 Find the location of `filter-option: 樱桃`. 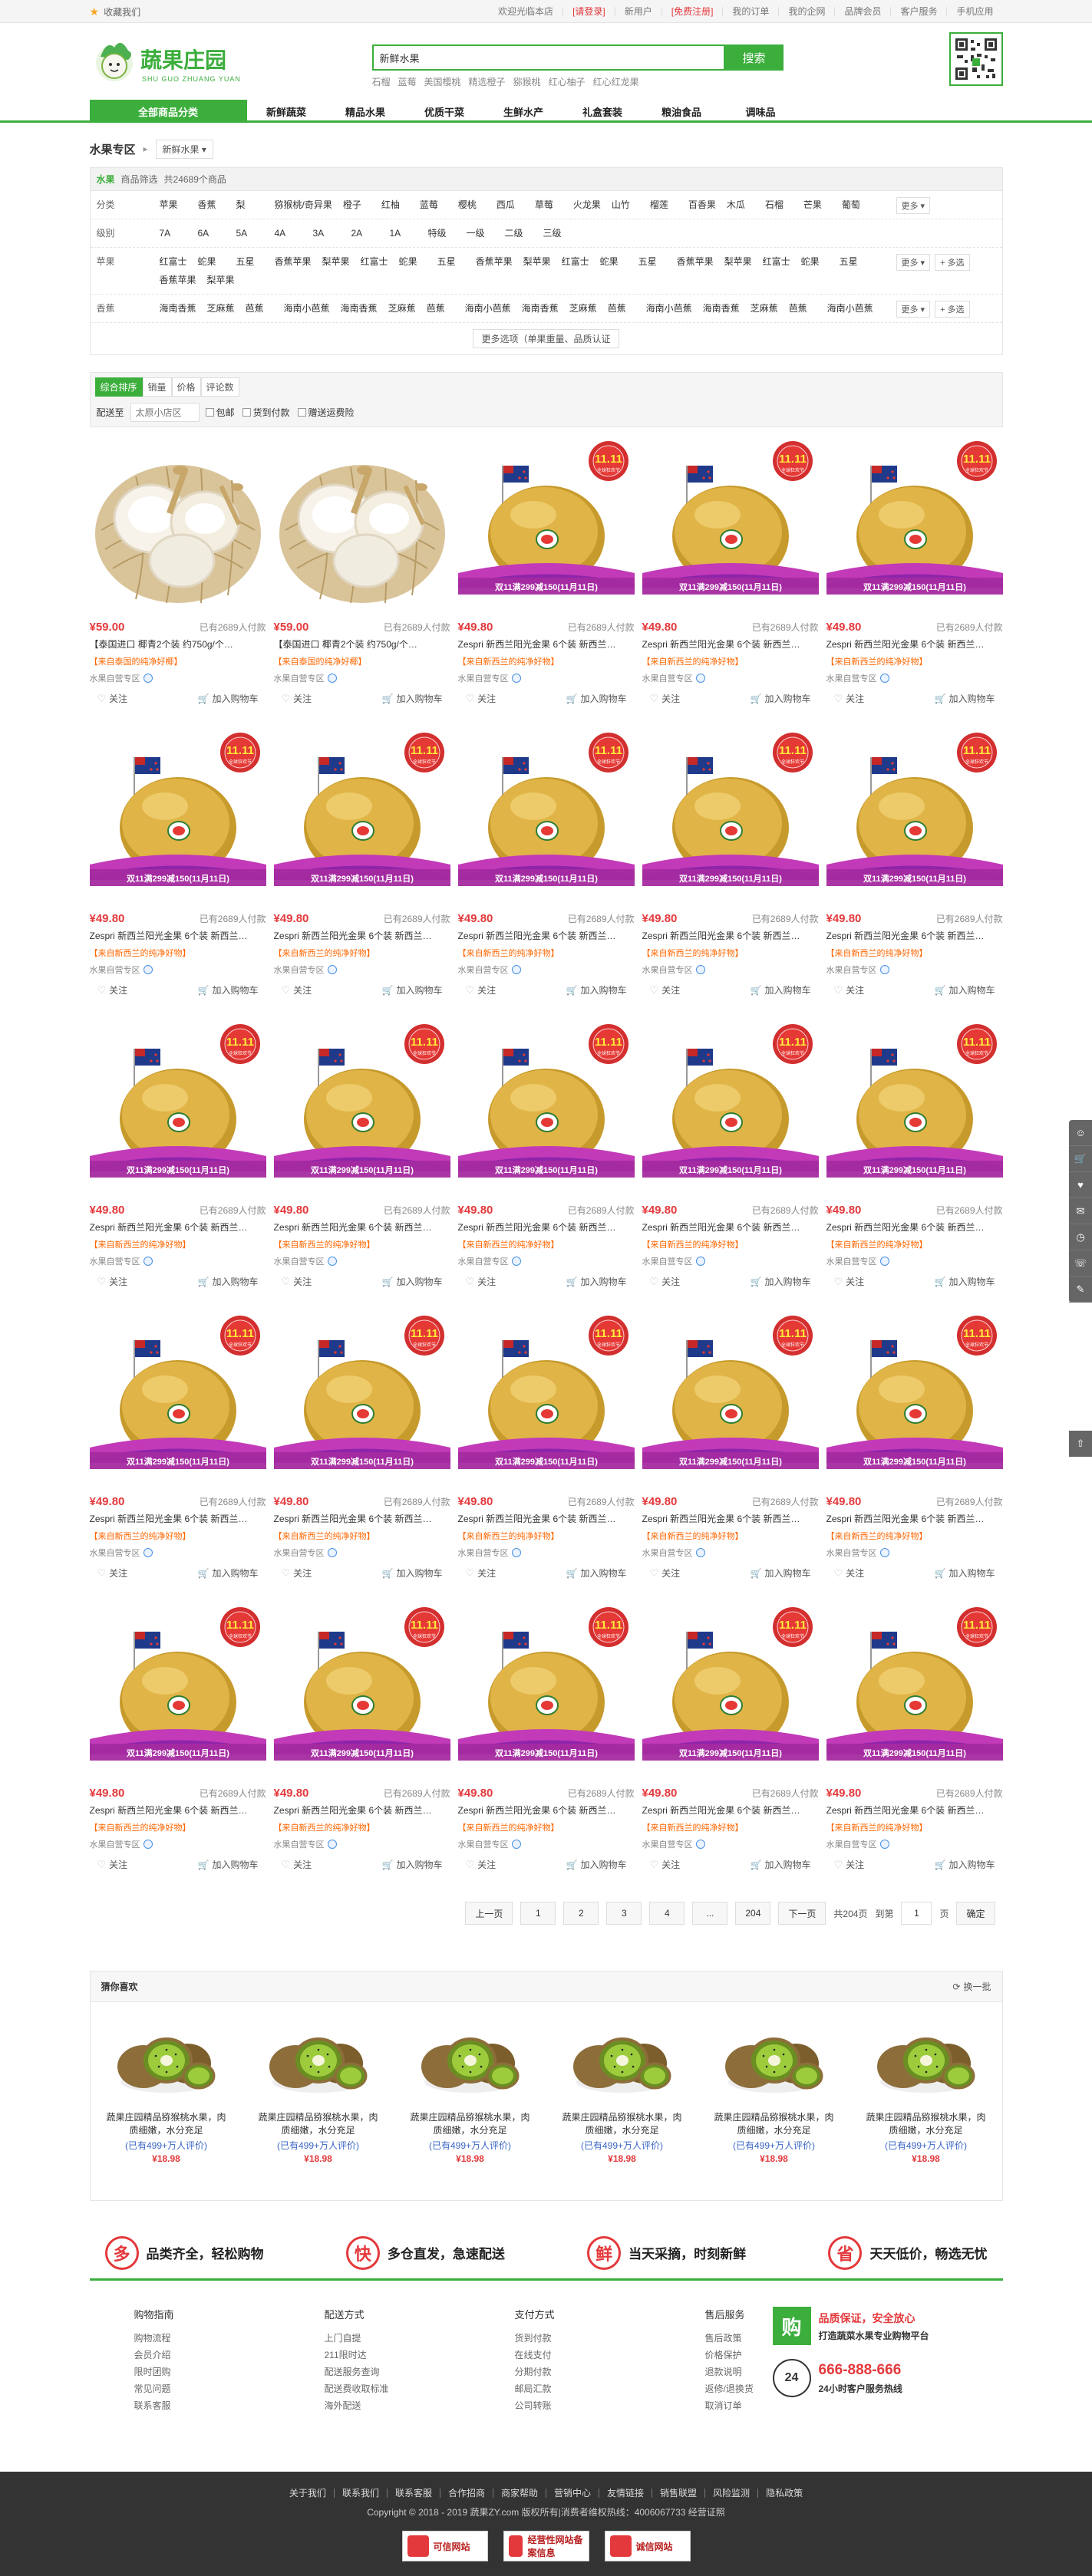

filter-option: 樱桃 is located at coordinates (477, 205).